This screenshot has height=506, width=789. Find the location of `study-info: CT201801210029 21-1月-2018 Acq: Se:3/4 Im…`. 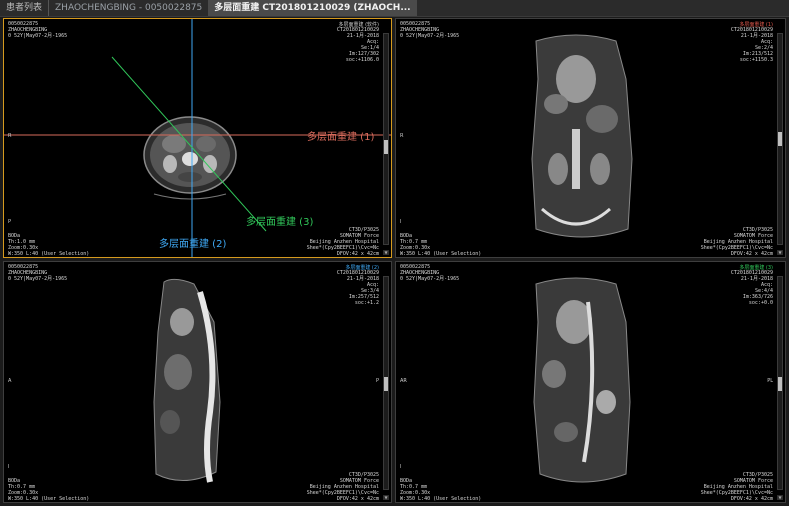

study-info: CT201801210029 21-1月-2018 Acq: Se:3/4 Im… is located at coordinates (357, 288).